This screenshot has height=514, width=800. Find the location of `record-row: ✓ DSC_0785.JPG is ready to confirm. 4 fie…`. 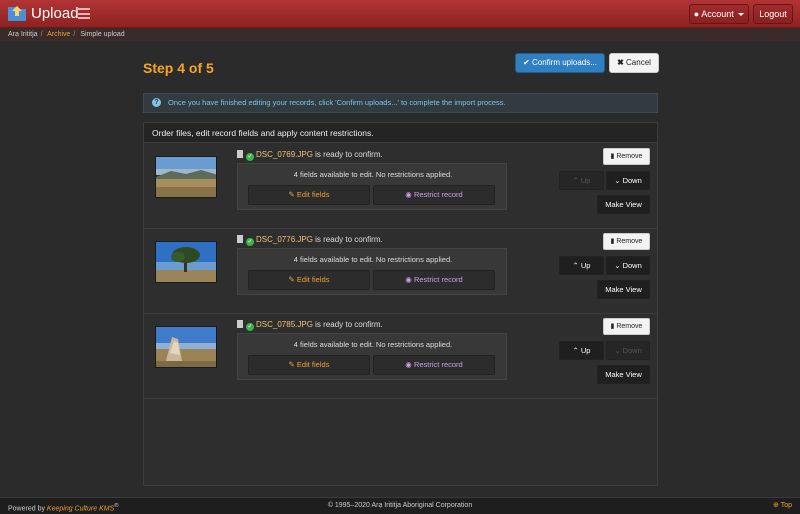

record-row: ✓ DSC_0785.JPG is ready to confirm. 4 fie… is located at coordinates (400, 356).